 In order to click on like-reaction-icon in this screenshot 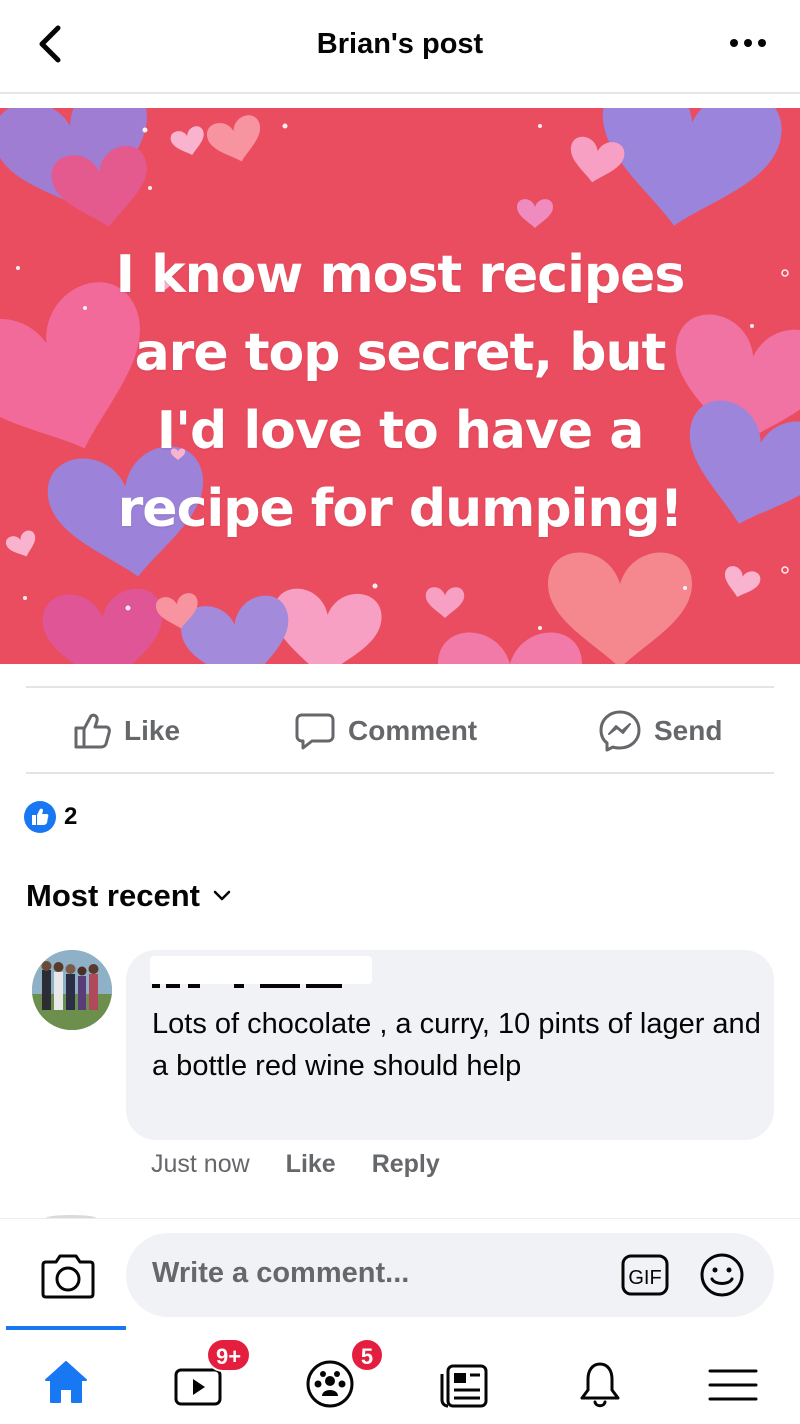, I will do `click(40, 817)`.